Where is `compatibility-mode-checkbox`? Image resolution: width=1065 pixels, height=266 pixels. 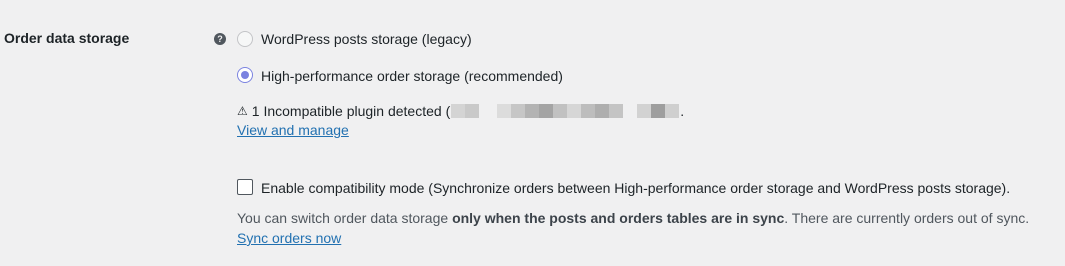
compatibility-mode-checkbox is located at coordinates (245, 187).